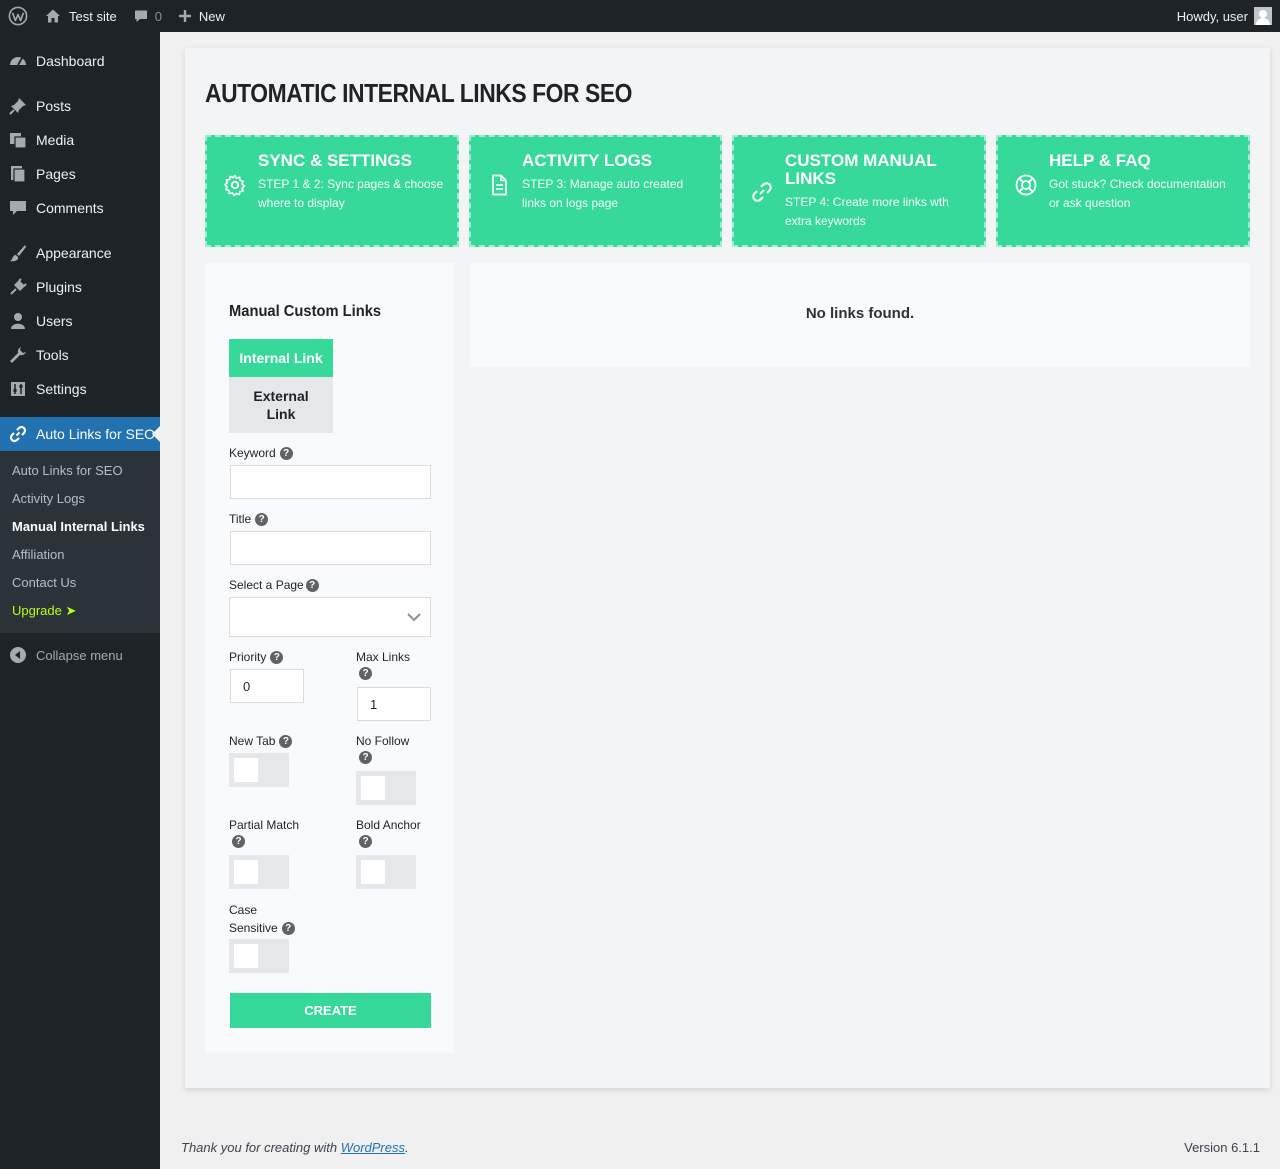 Image resolution: width=1280 pixels, height=1169 pixels. I want to click on partial-match-label-text: Partial Match, so click(264, 825).